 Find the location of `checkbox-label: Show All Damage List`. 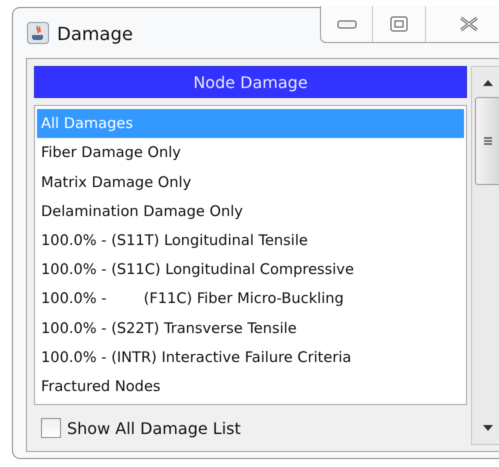

checkbox-label: Show All Damage List is located at coordinates (154, 428).